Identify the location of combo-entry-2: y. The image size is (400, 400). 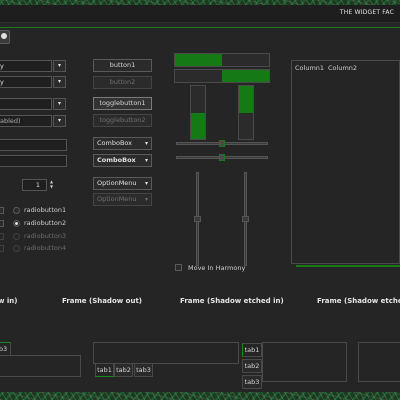
(26, 82).